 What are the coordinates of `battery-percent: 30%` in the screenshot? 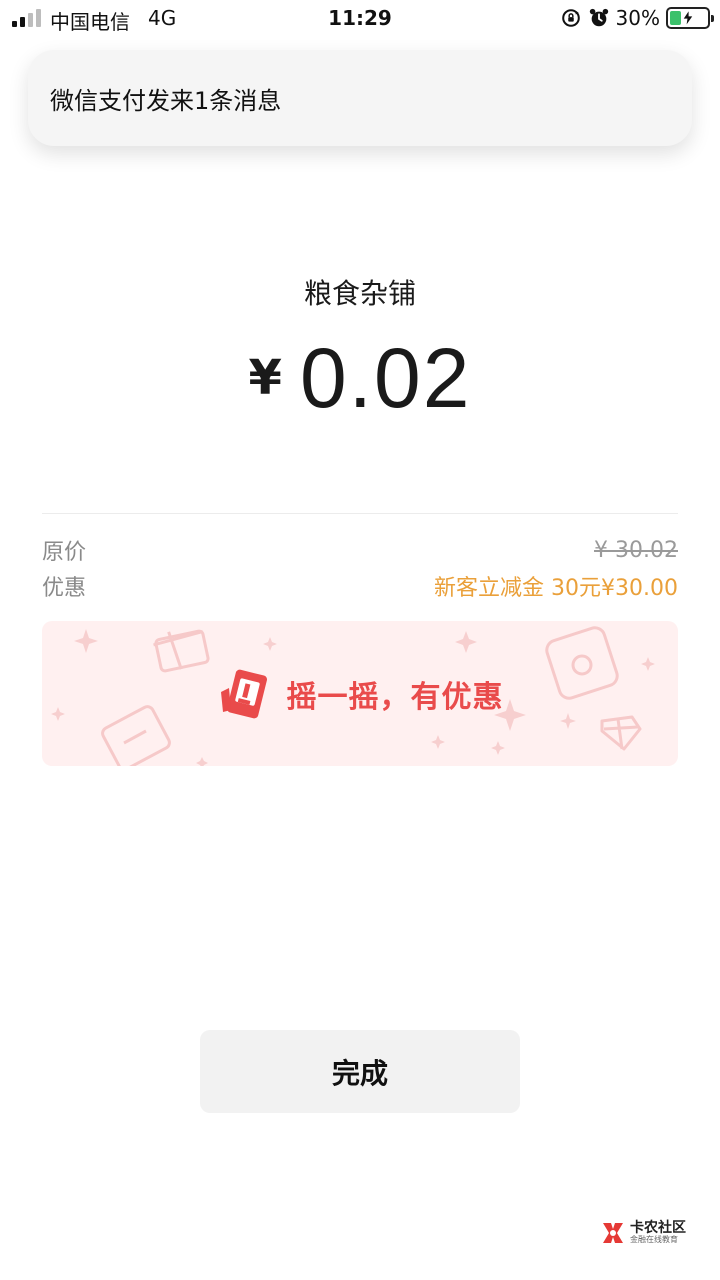 It's located at (637, 18).